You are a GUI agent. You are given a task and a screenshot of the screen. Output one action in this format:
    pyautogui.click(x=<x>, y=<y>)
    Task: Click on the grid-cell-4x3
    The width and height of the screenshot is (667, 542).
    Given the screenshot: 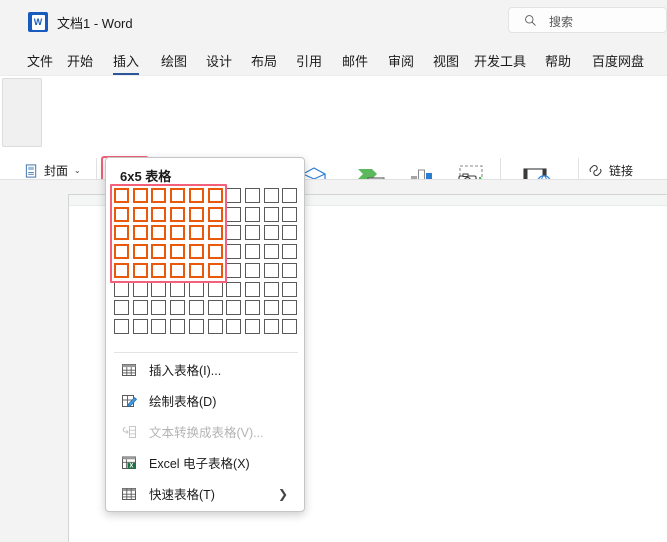 What is the action you would take?
    pyautogui.click(x=178, y=233)
    